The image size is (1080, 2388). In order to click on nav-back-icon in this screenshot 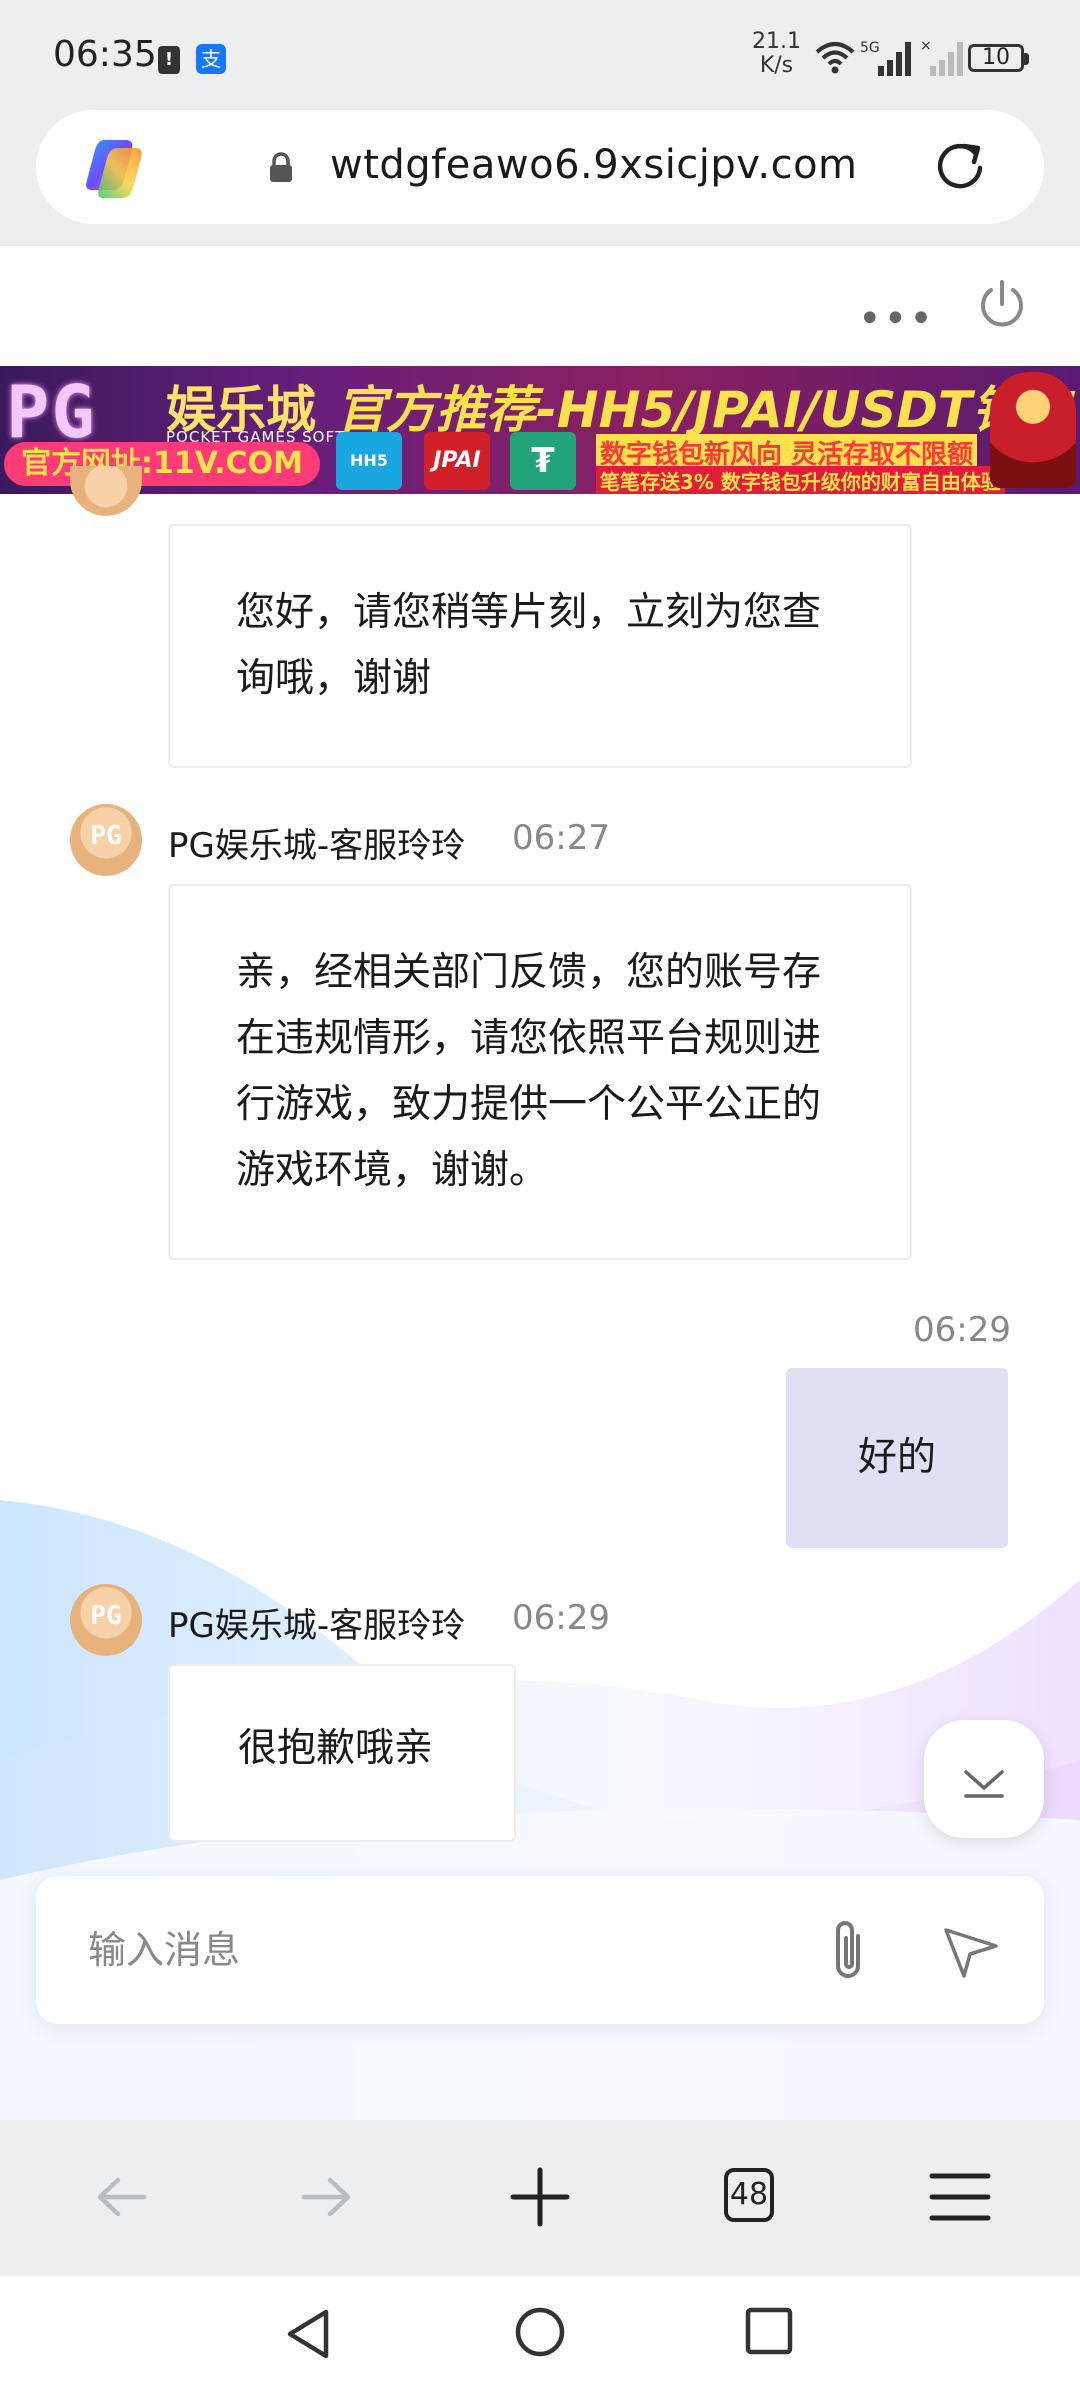, I will do `click(308, 2334)`.